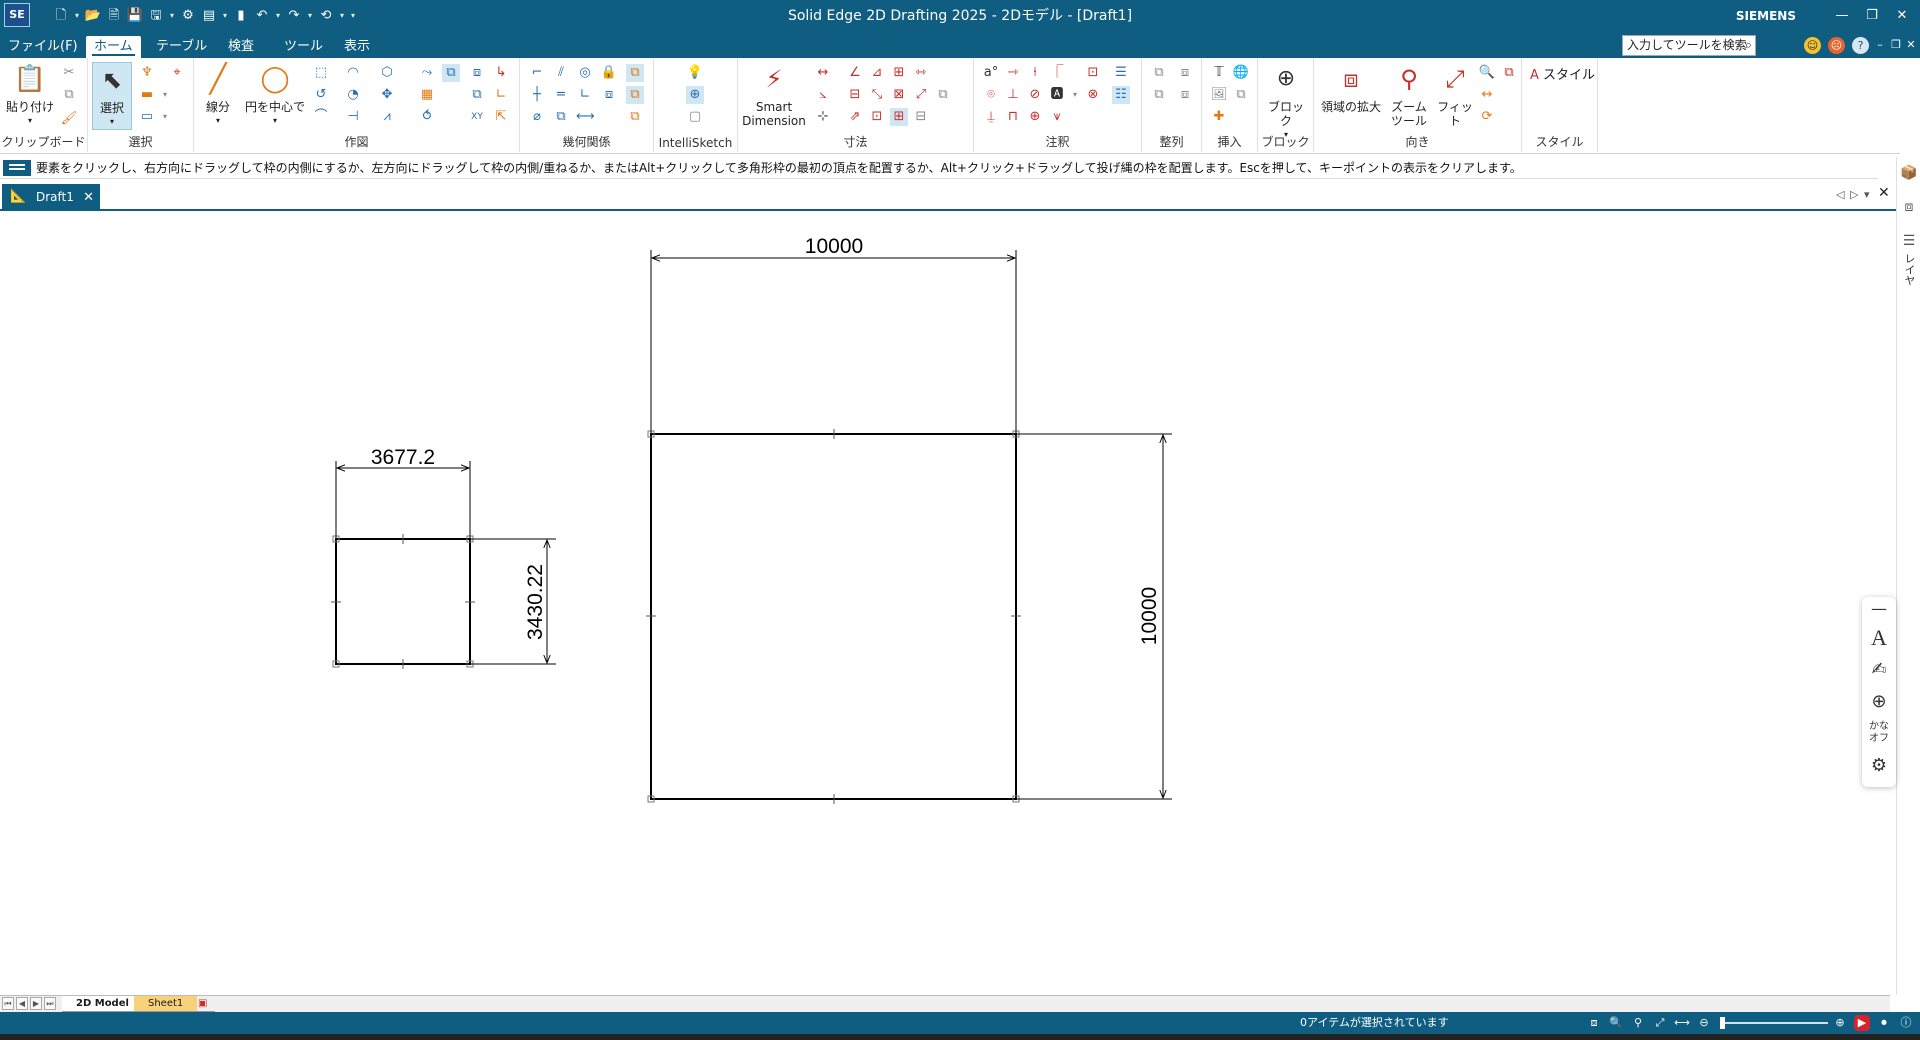  I want to click on lock-icon: 🔒, so click(609, 73).